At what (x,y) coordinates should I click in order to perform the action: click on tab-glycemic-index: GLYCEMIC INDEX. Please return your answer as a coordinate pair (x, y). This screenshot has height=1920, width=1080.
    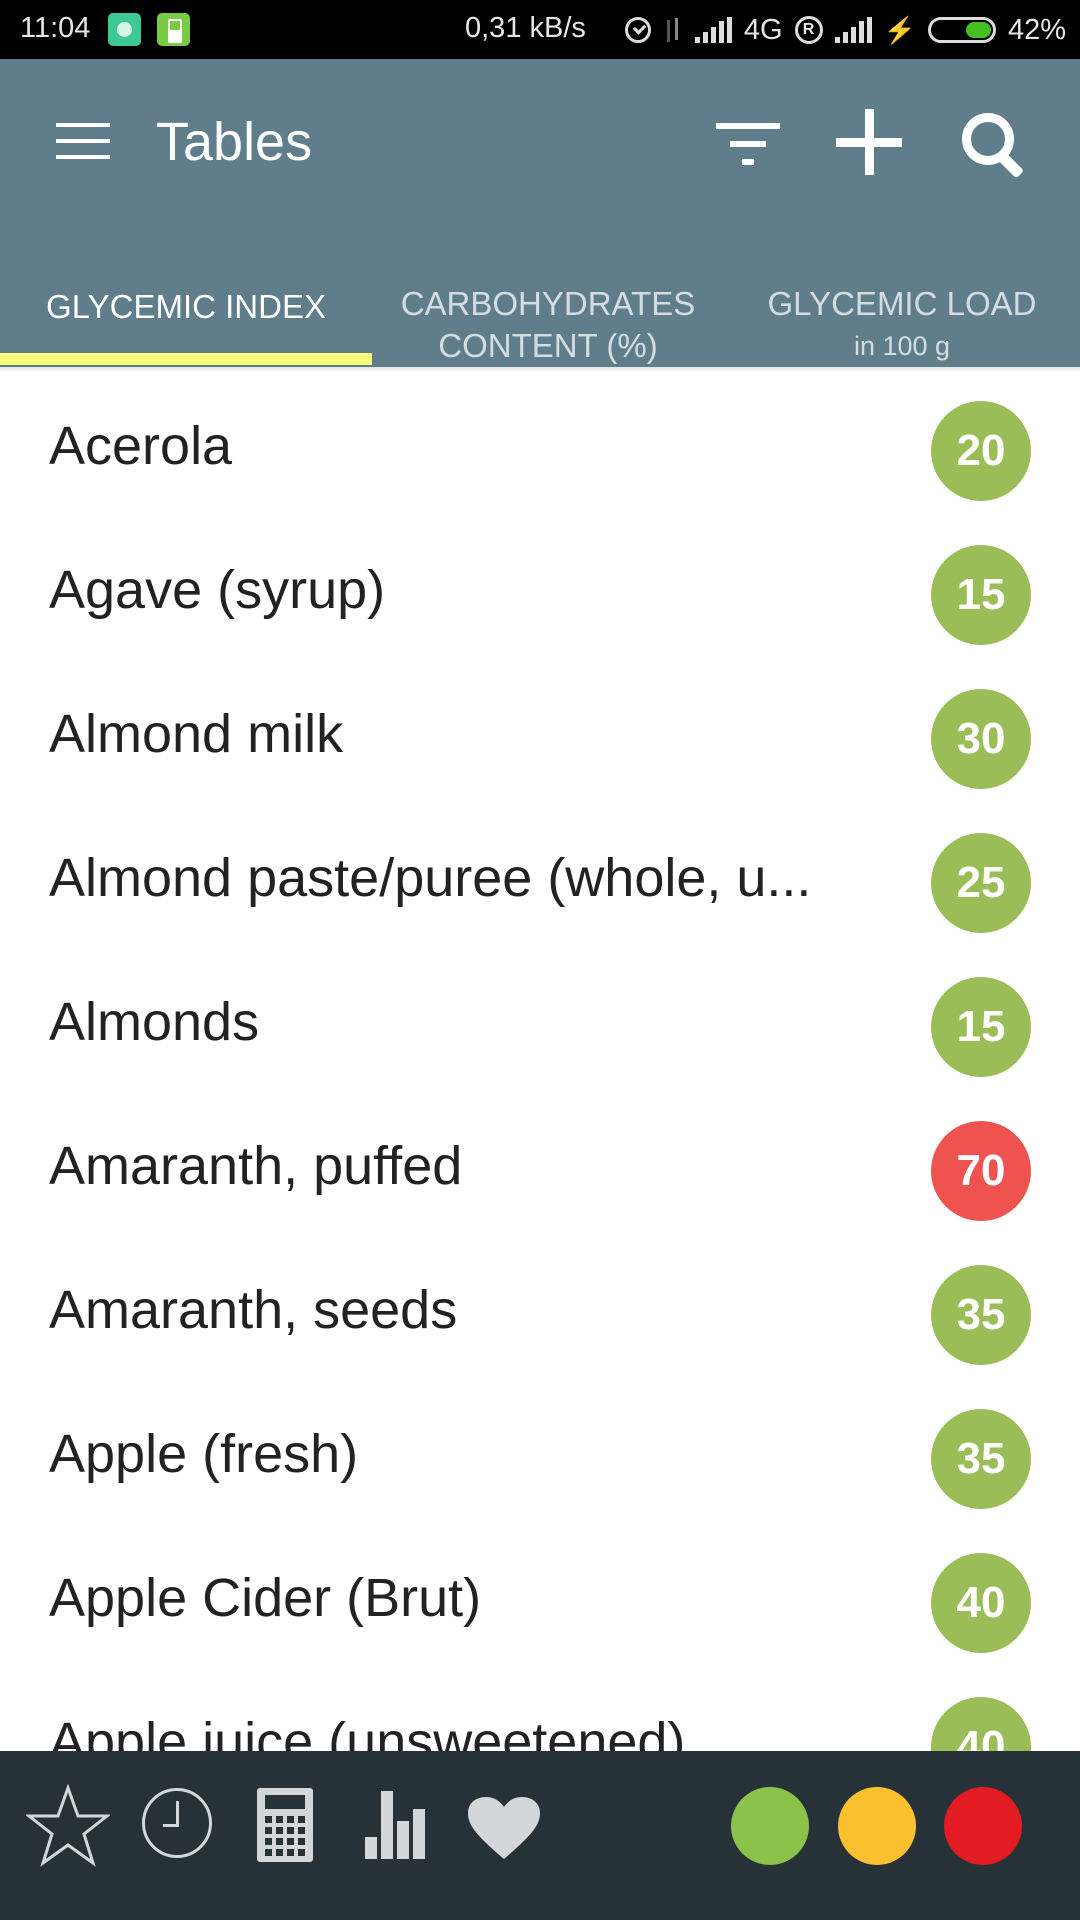
    Looking at the image, I should click on (186, 293).